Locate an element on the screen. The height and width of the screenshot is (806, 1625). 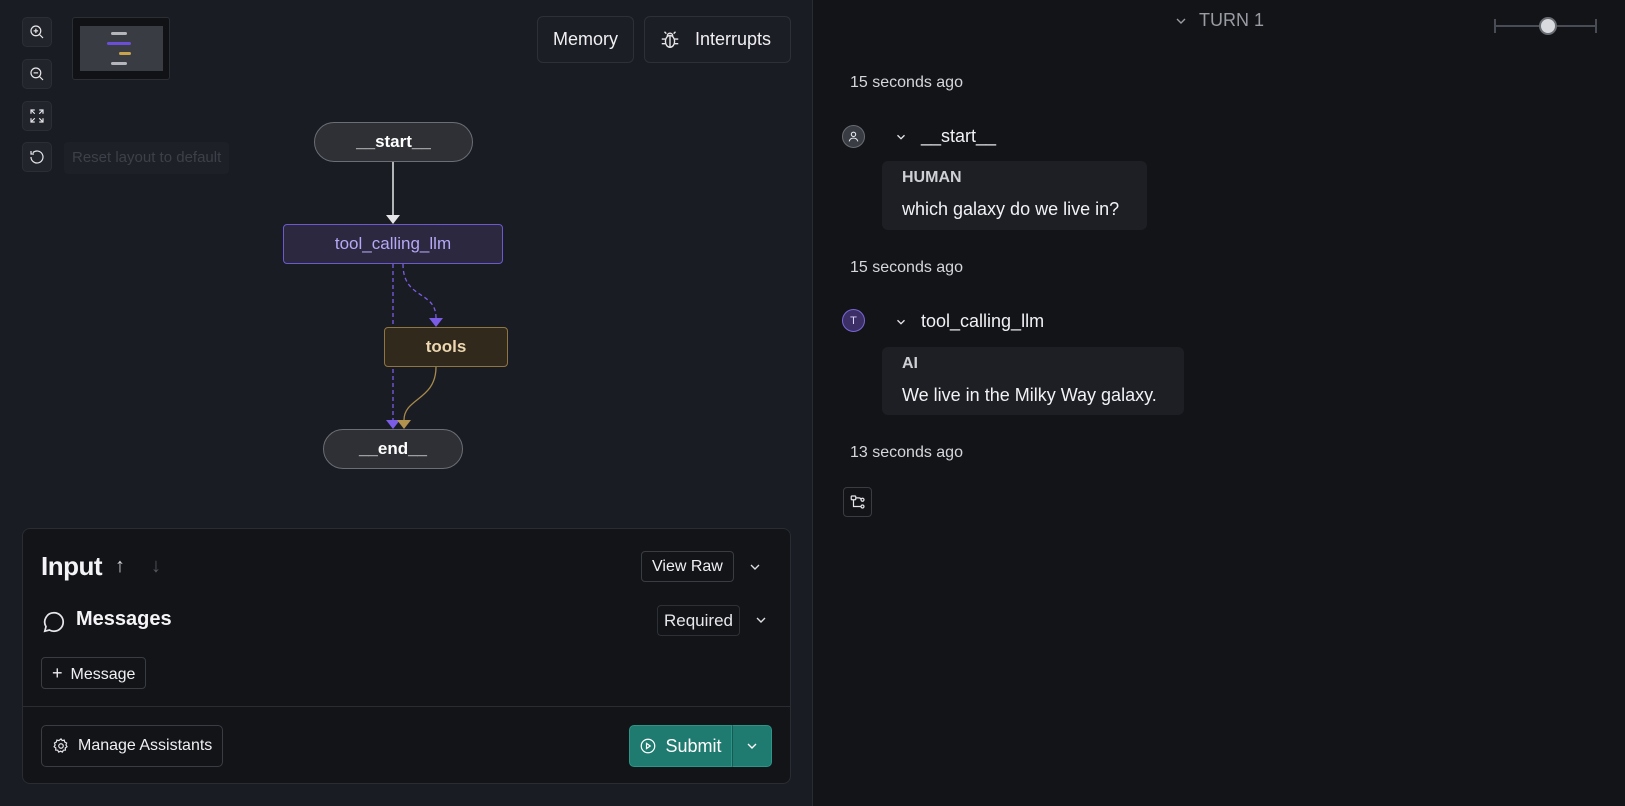
expand-icon is located at coordinates (37, 116).